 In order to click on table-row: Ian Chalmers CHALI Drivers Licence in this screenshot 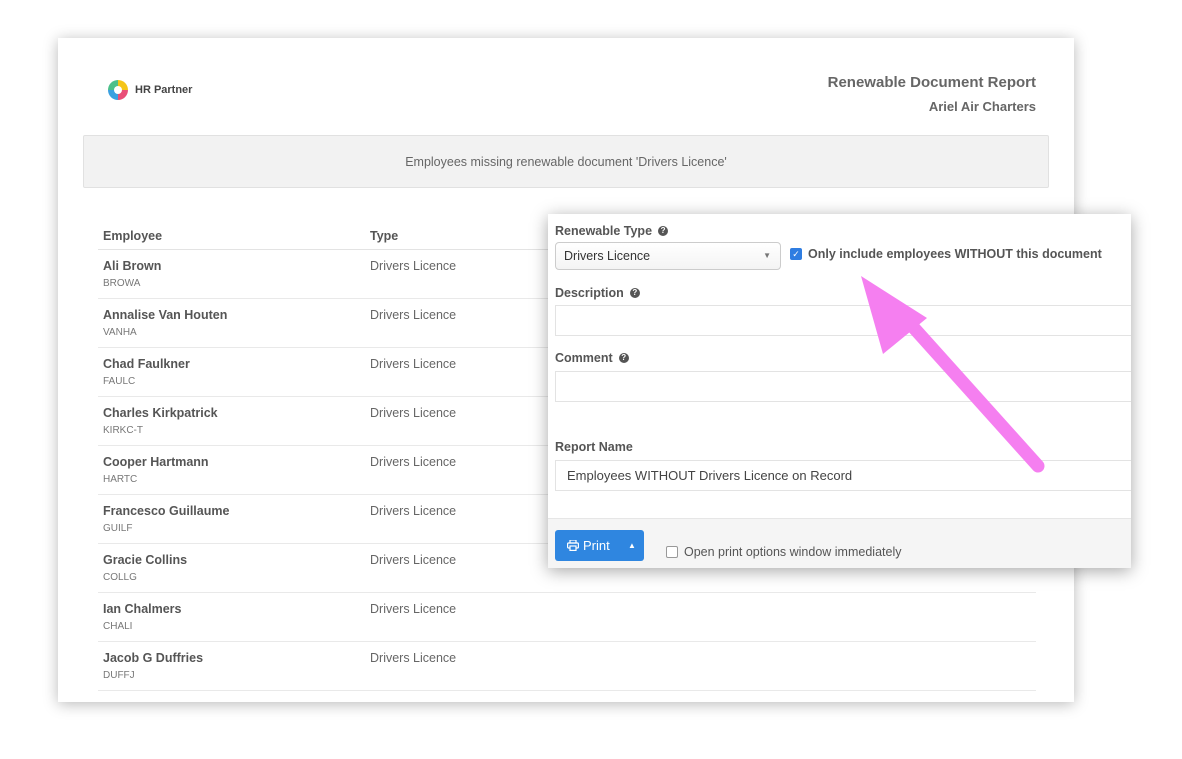, I will do `click(567, 617)`.